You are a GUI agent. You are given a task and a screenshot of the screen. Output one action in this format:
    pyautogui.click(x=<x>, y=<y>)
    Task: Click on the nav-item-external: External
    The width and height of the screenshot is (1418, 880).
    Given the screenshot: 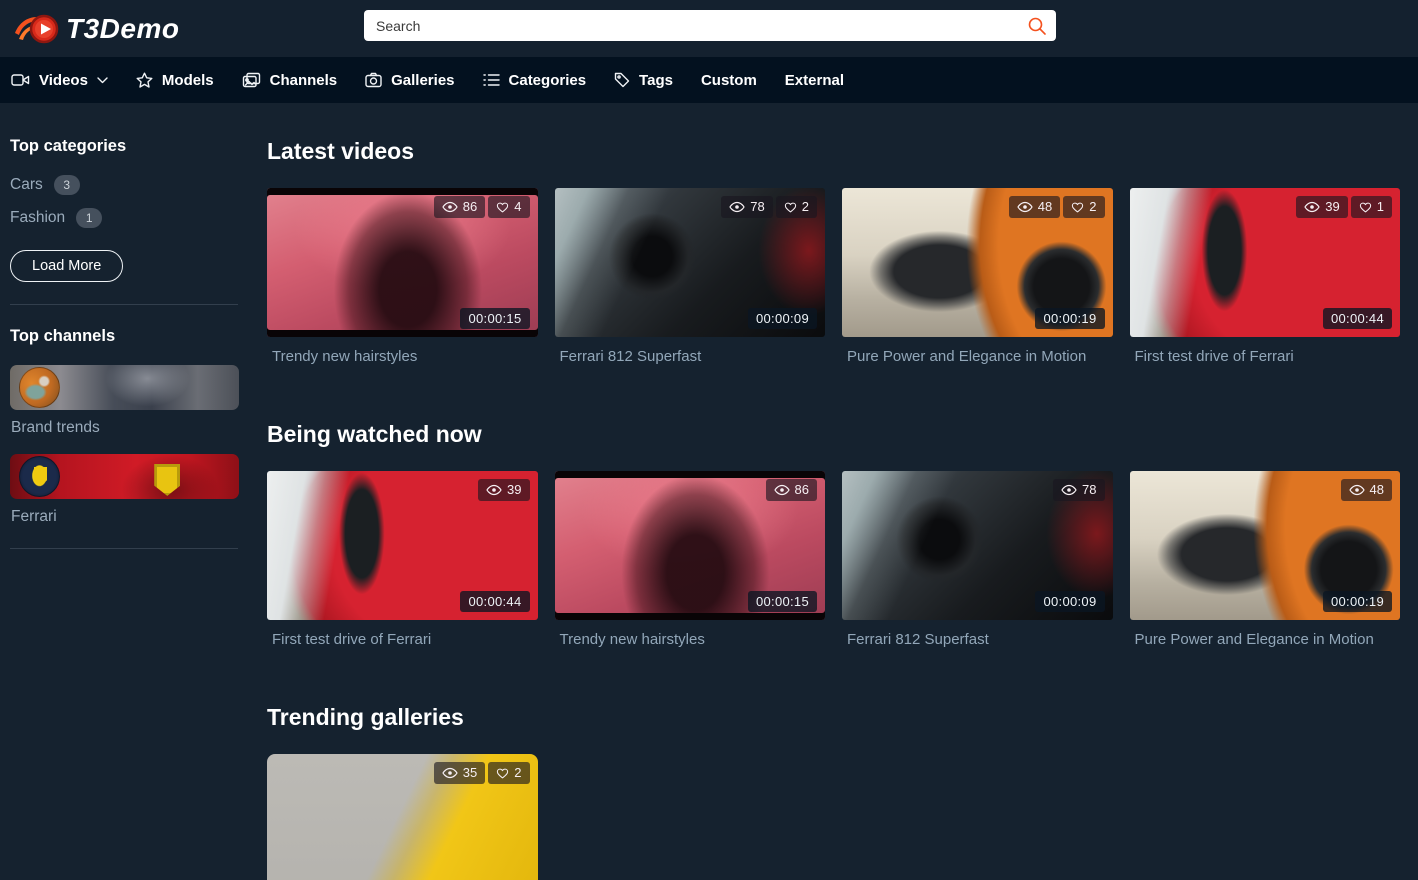 What is the action you would take?
    pyautogui.click(x=814, y=80)
    